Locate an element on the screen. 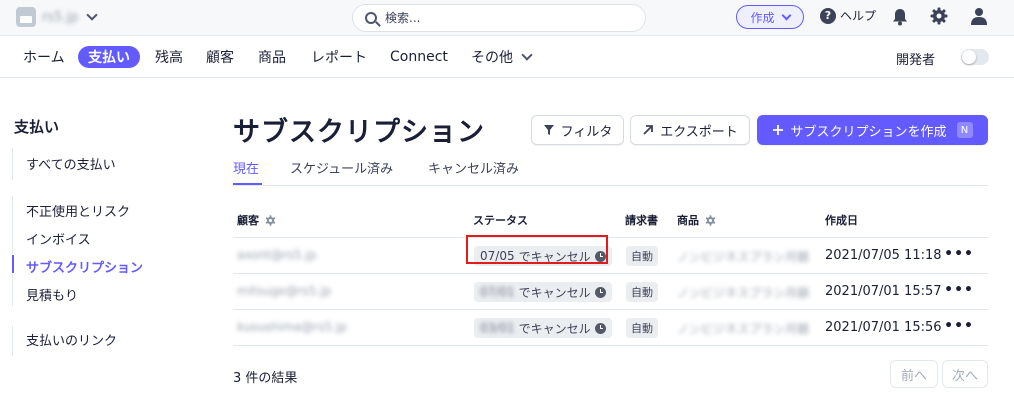 The height and width of the screenshot is (405, 1014). filter-icon is located at coordinates (548, 130).